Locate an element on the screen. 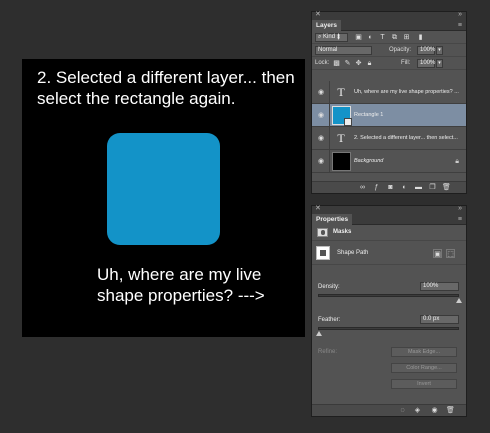  opacity-label: Opacity: is located at coordinates (400, 50).